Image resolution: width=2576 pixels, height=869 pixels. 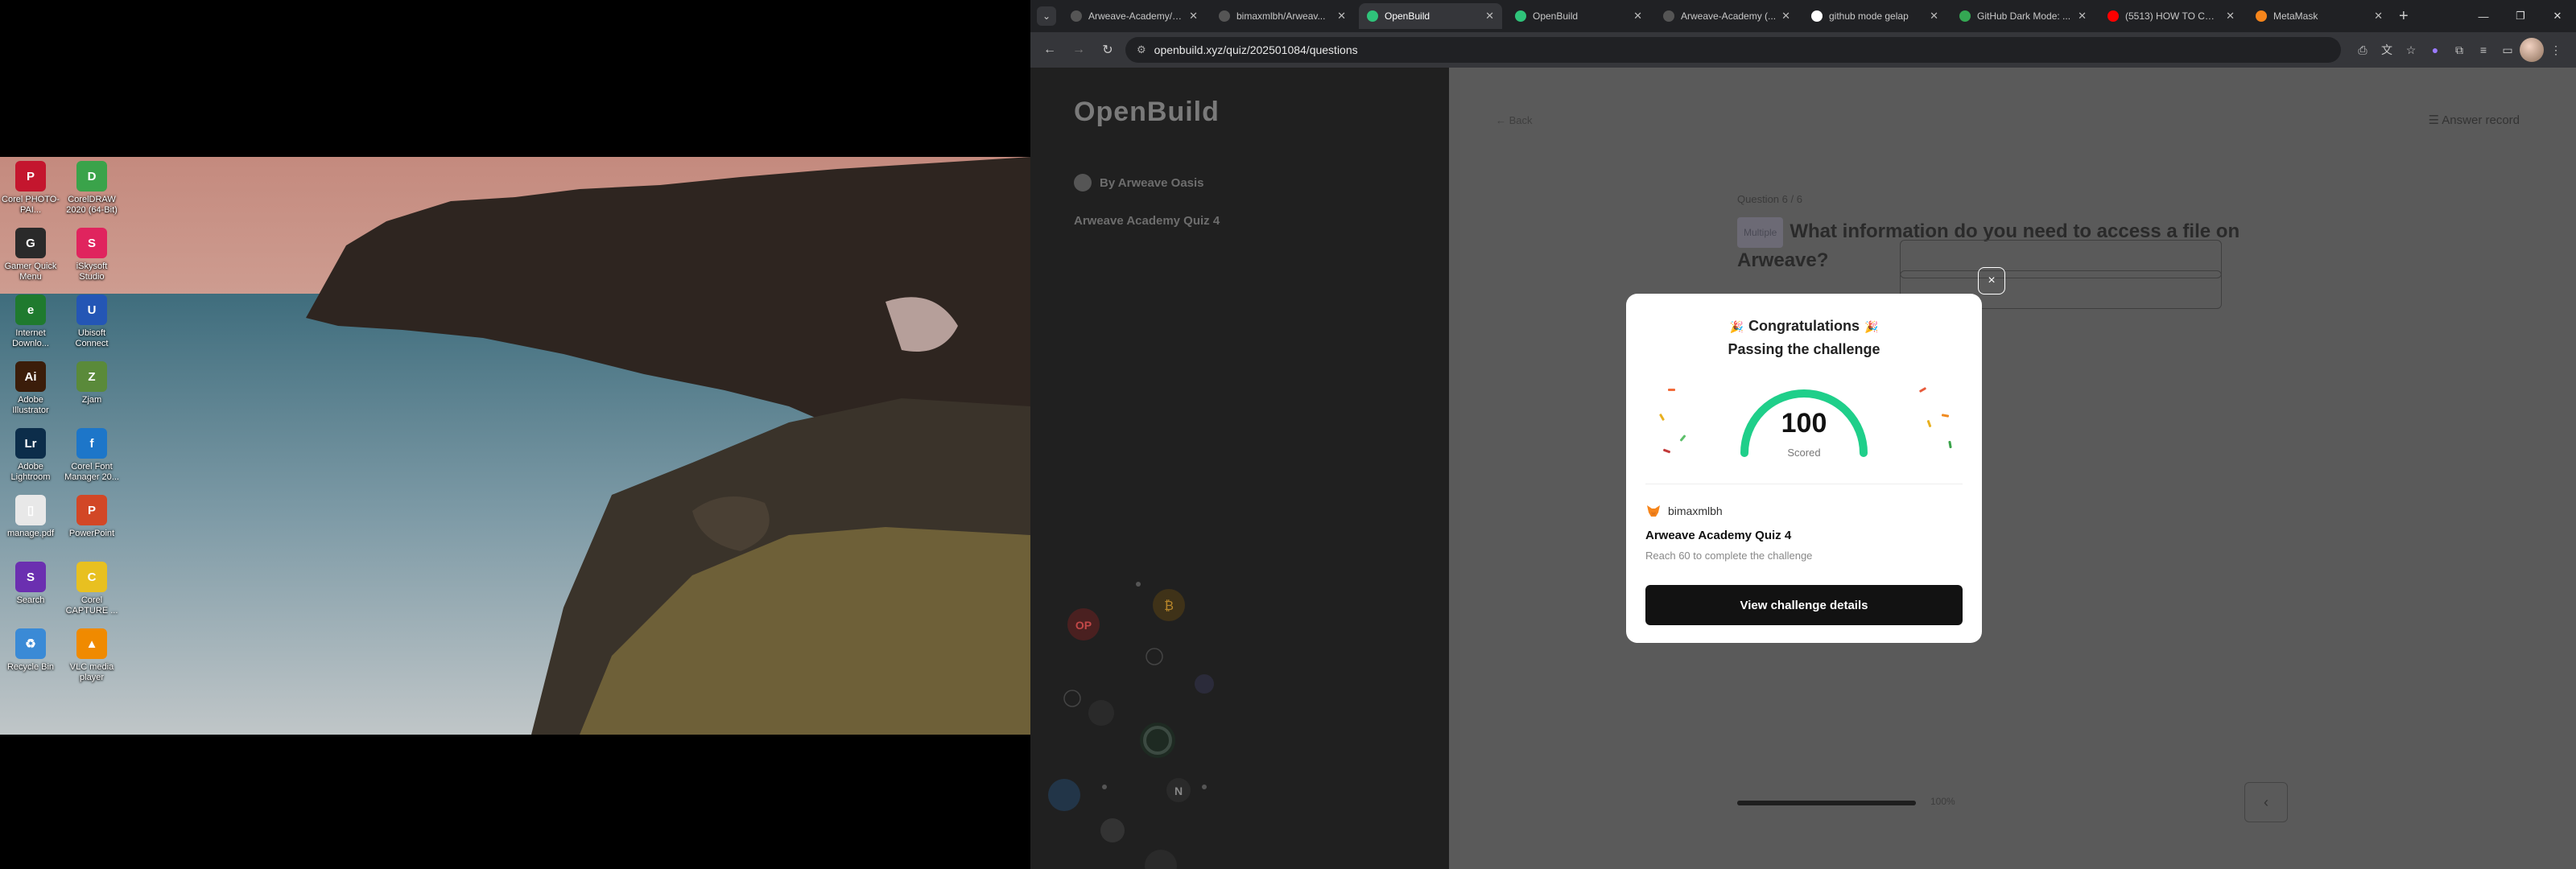 What do you see at coordinates (91, 376) in the screenshot?
I see `desktop-icon-glyph: Z` at bounding box center [91, 376].